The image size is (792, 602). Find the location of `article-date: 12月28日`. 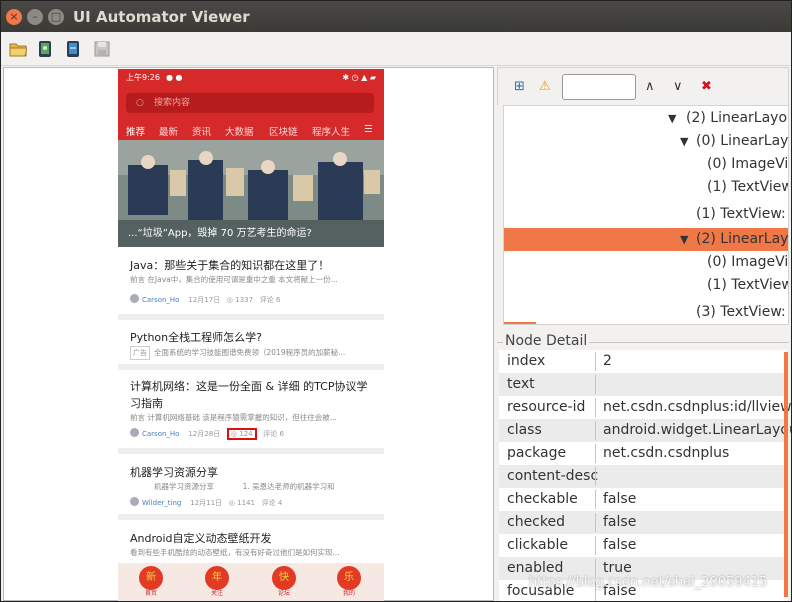

article-date: 12月28日 is located at coordinates (204, 434).